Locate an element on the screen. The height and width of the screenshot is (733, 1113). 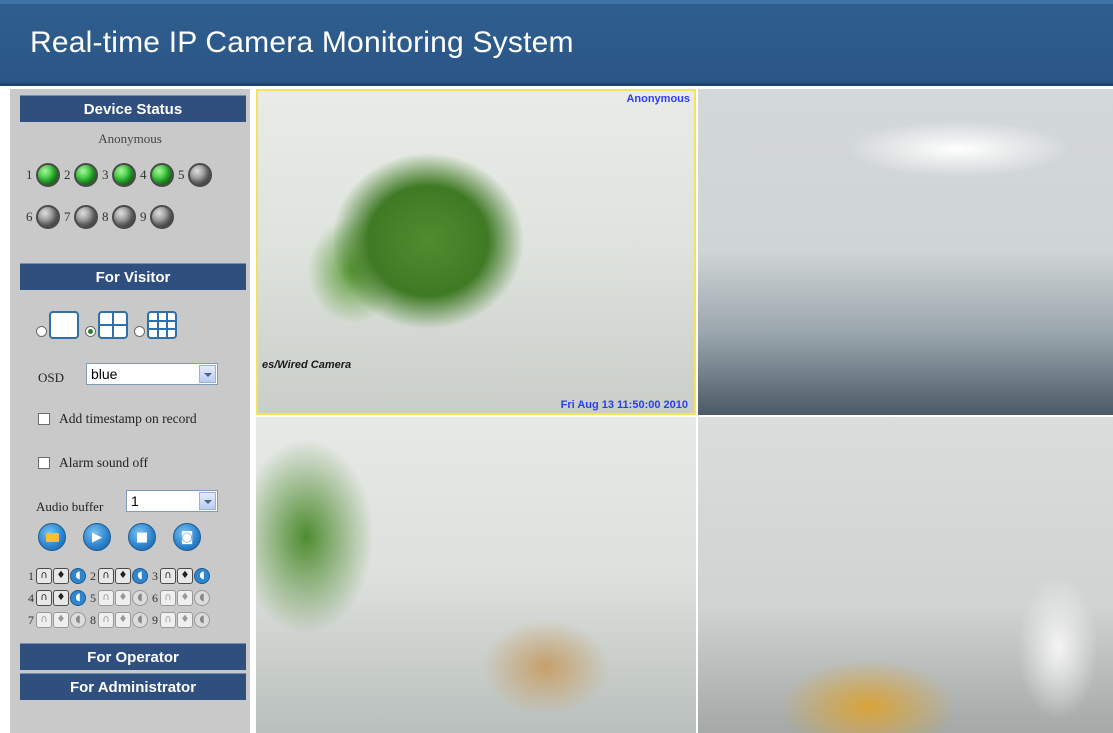
camera-control-5: 5 ∩ ♦ ◖ is located at coordinates (119, 598).